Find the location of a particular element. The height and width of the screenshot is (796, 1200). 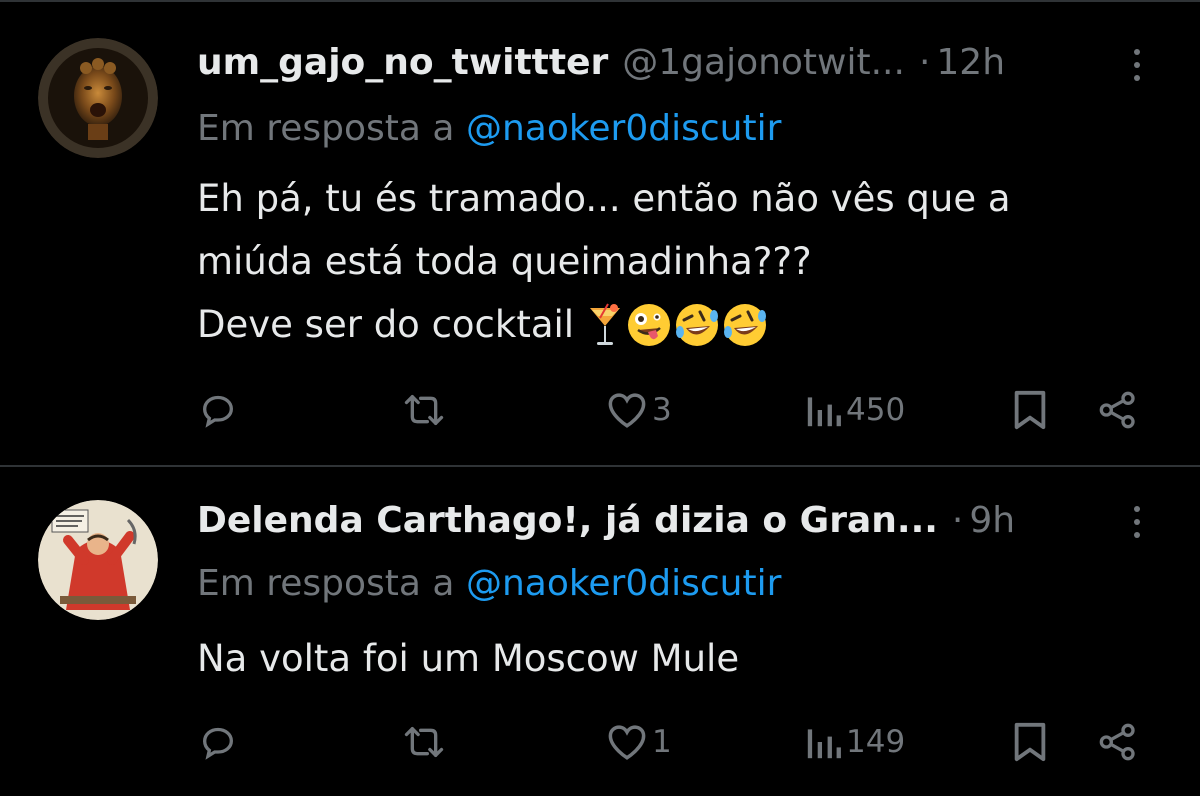

like-button: 1 is located at coordinates (639, 742).